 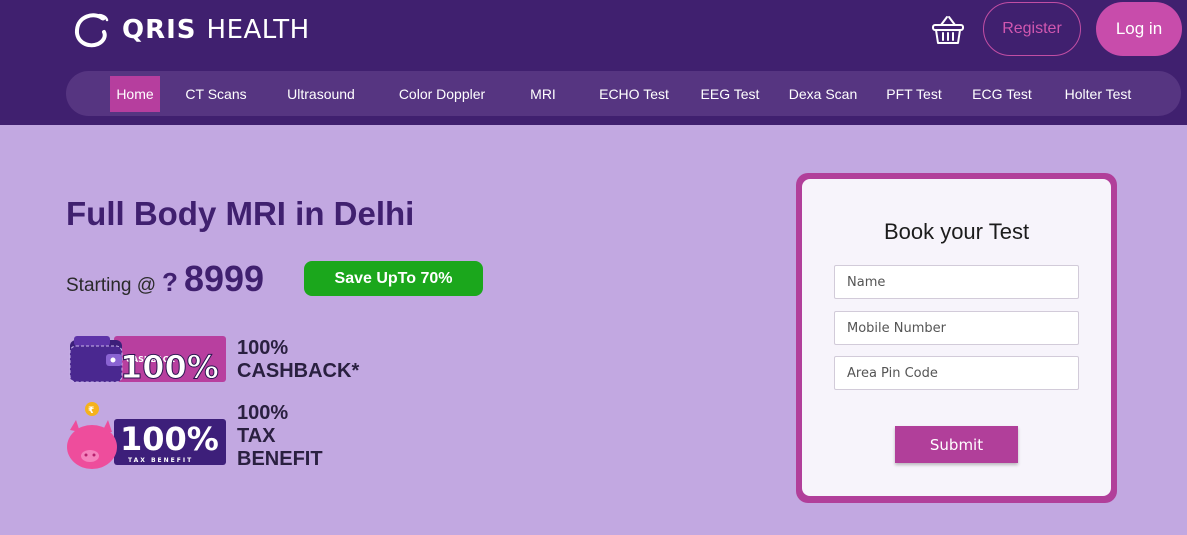 I want to click on piggy-bank-icon: ₹ 100% TAX BENEFIT, so click(x=146, y=435).